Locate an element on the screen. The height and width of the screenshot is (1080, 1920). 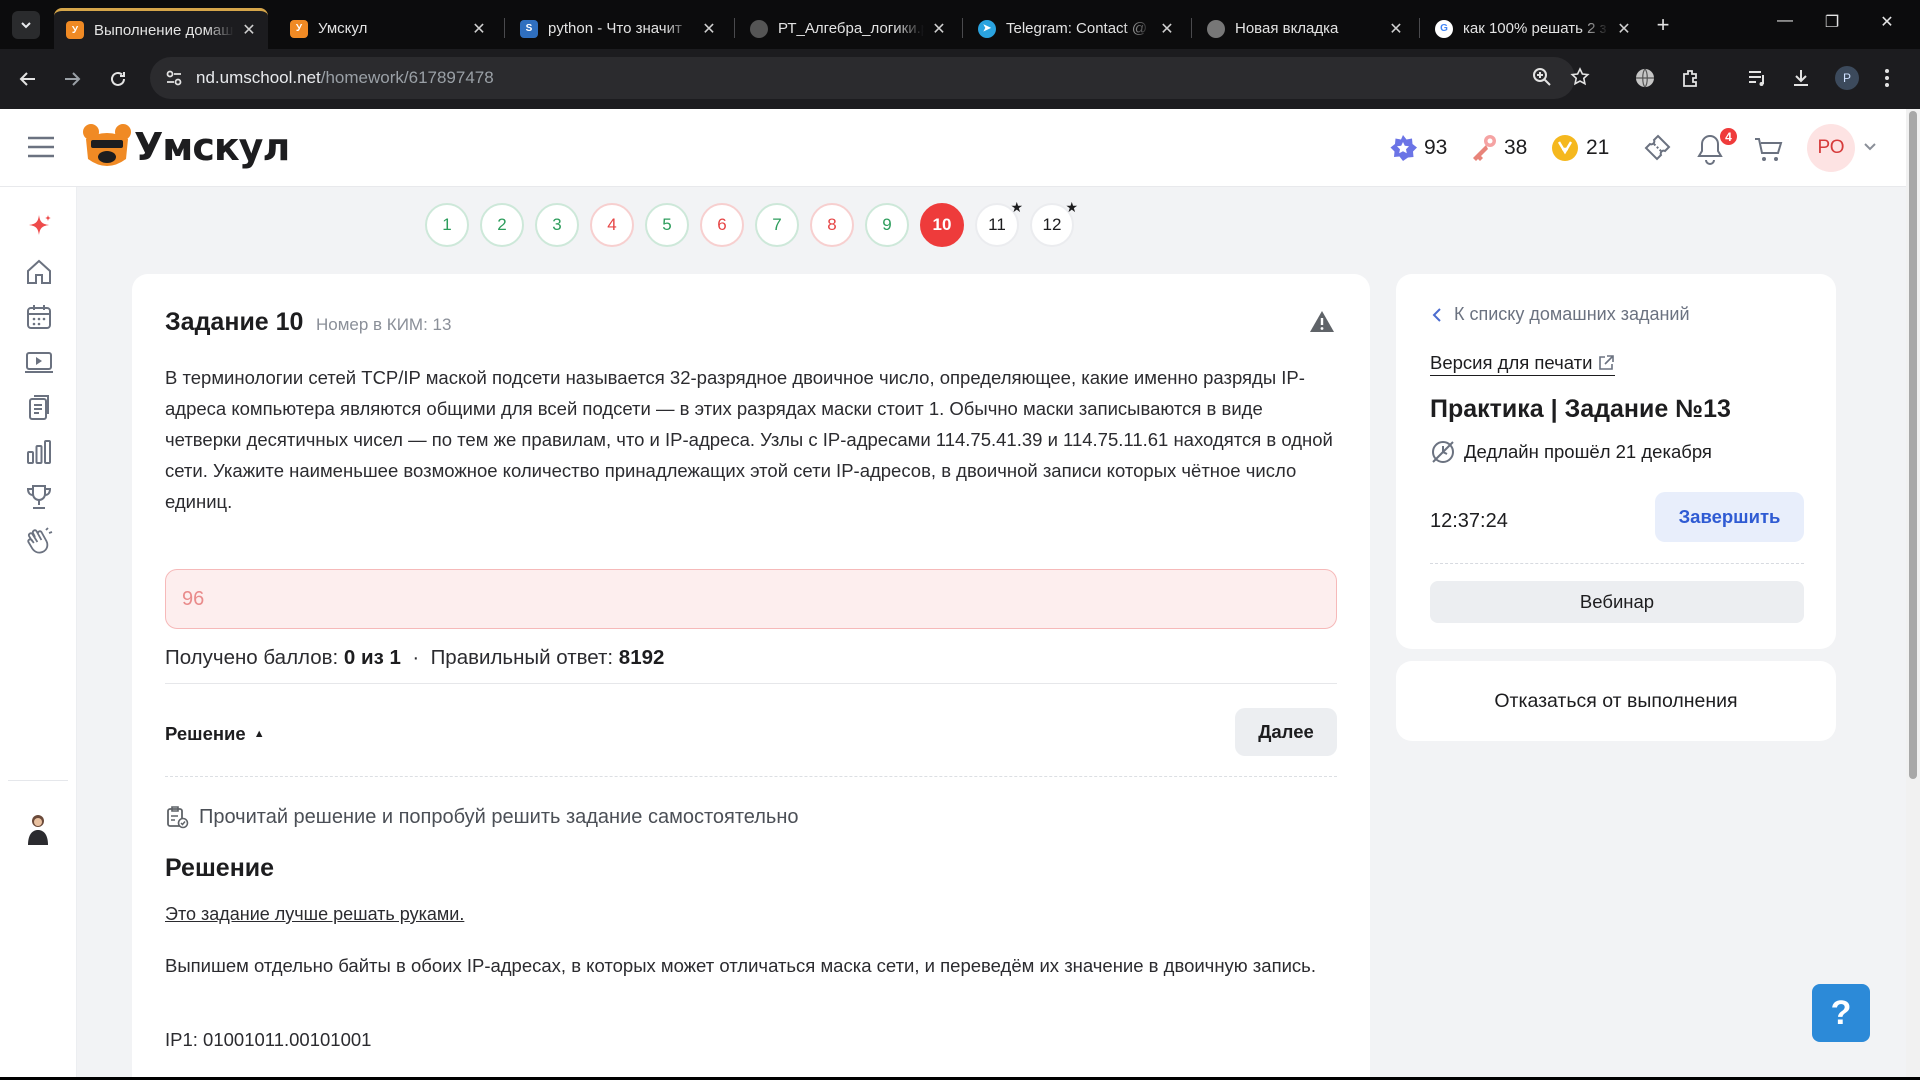
coins-counter: 21 is located at coordinates (1579, 148).